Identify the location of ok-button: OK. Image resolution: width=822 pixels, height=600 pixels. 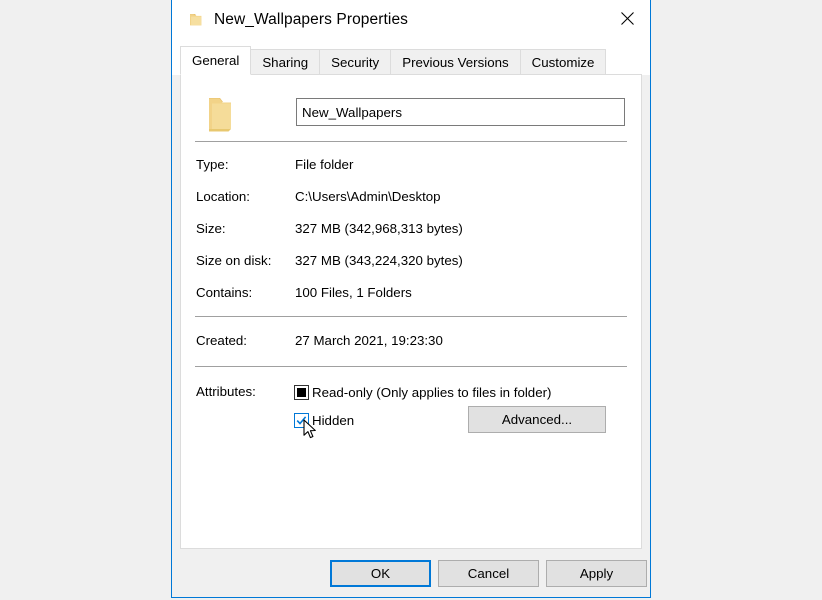
(380, 573).